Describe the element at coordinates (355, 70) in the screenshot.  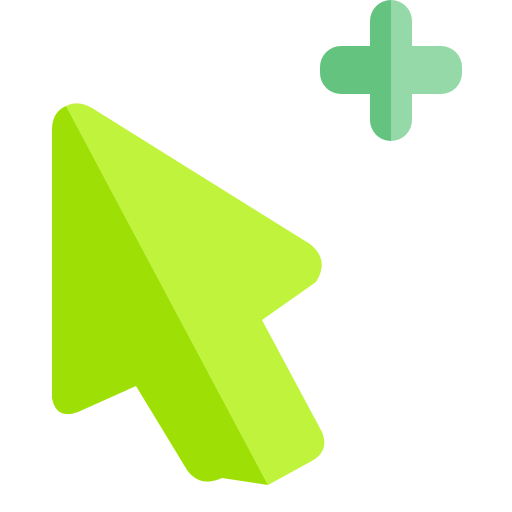
I see `plus-icon-left-half` at that location.